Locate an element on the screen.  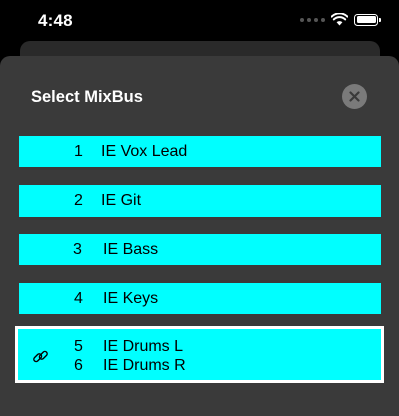
status-time: 4:48 is located at coordinates (55, 20).